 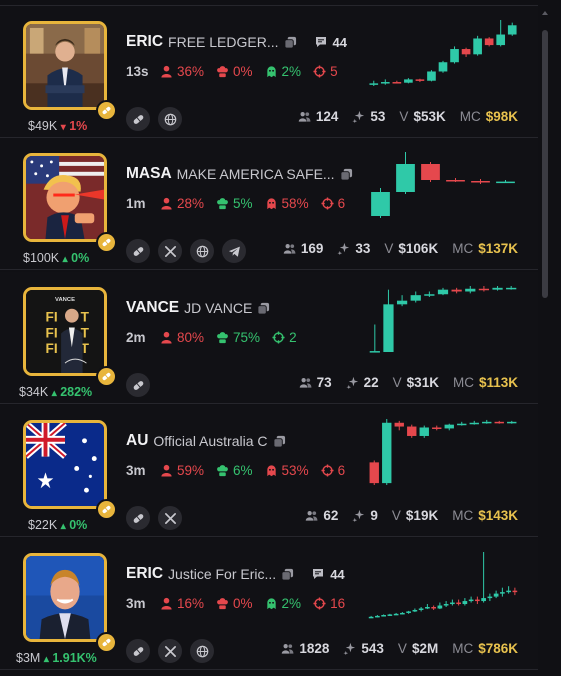 I want to click on holders-value: 62, so click(x=331, y=515).